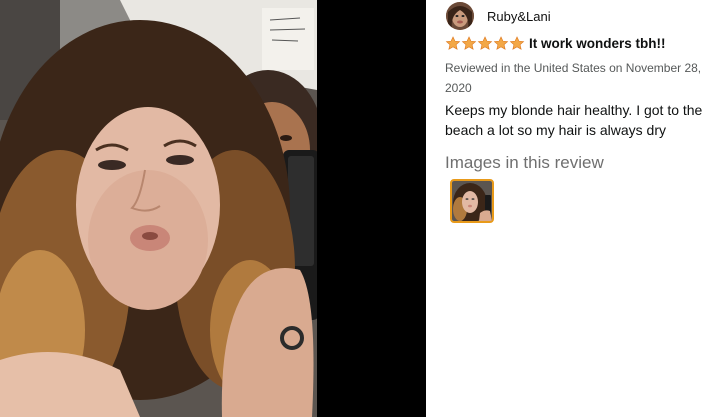  I want to click on avatar, so click(460, 16).